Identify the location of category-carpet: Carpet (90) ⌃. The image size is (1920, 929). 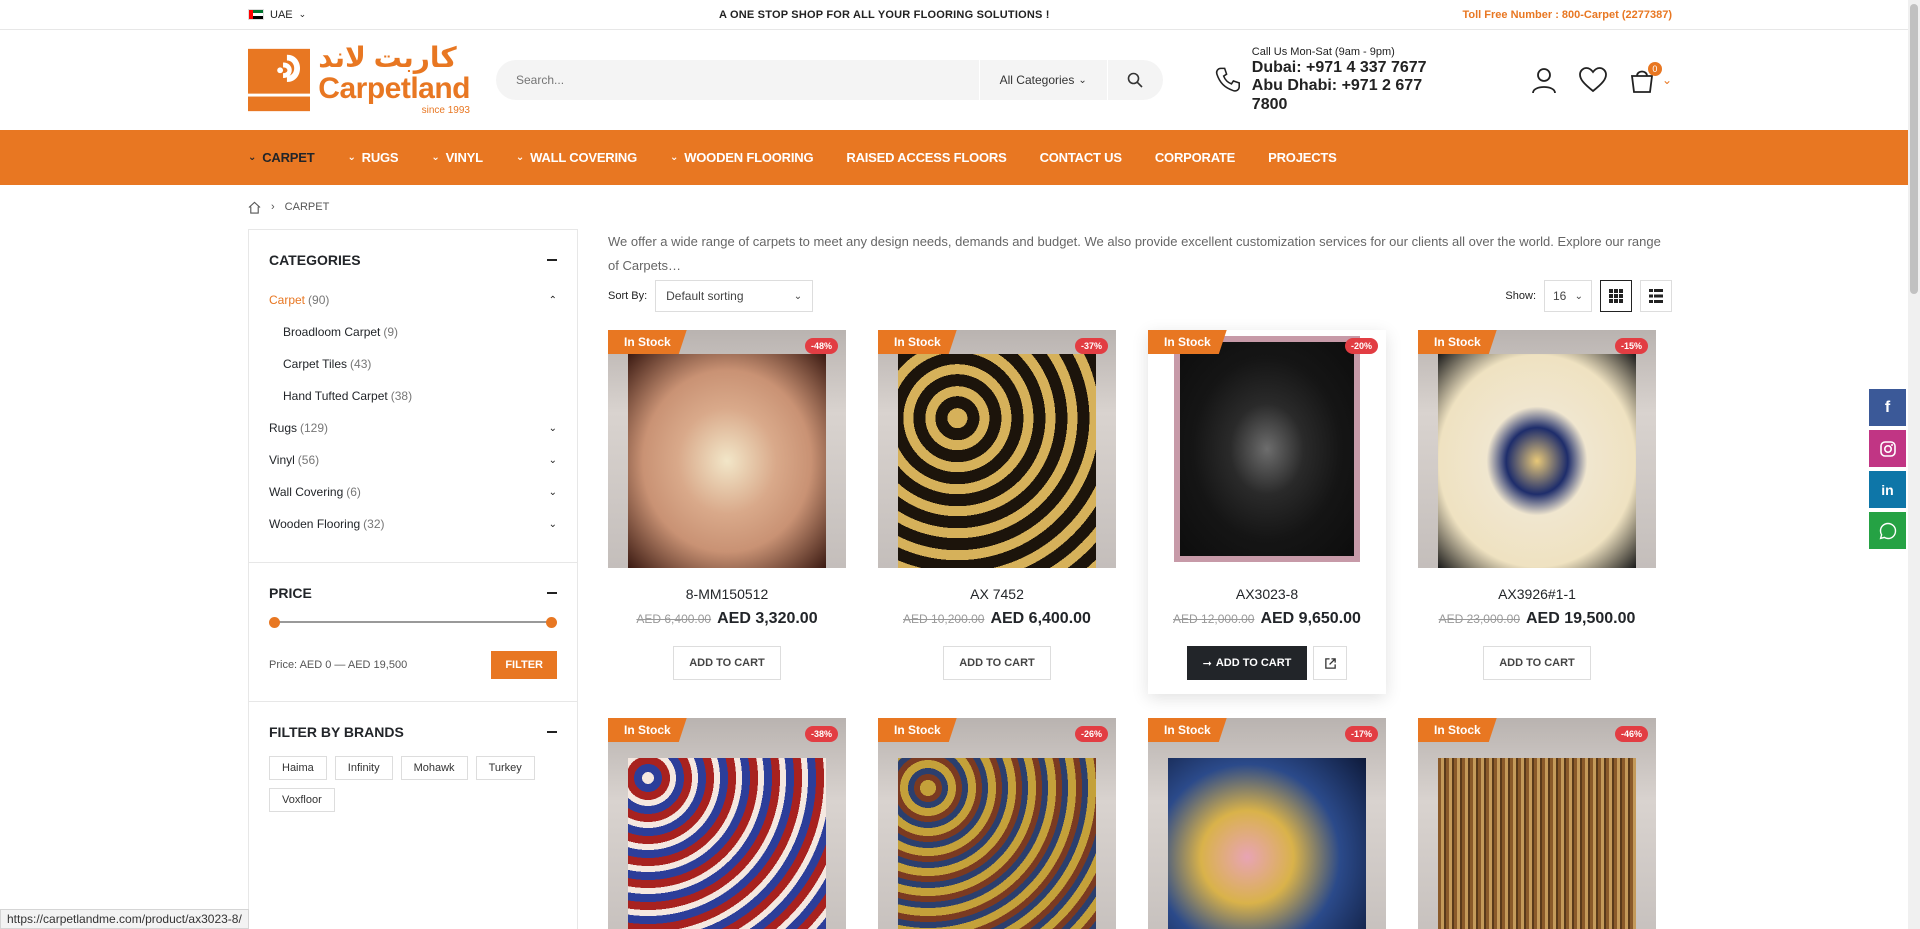
(413, 300).